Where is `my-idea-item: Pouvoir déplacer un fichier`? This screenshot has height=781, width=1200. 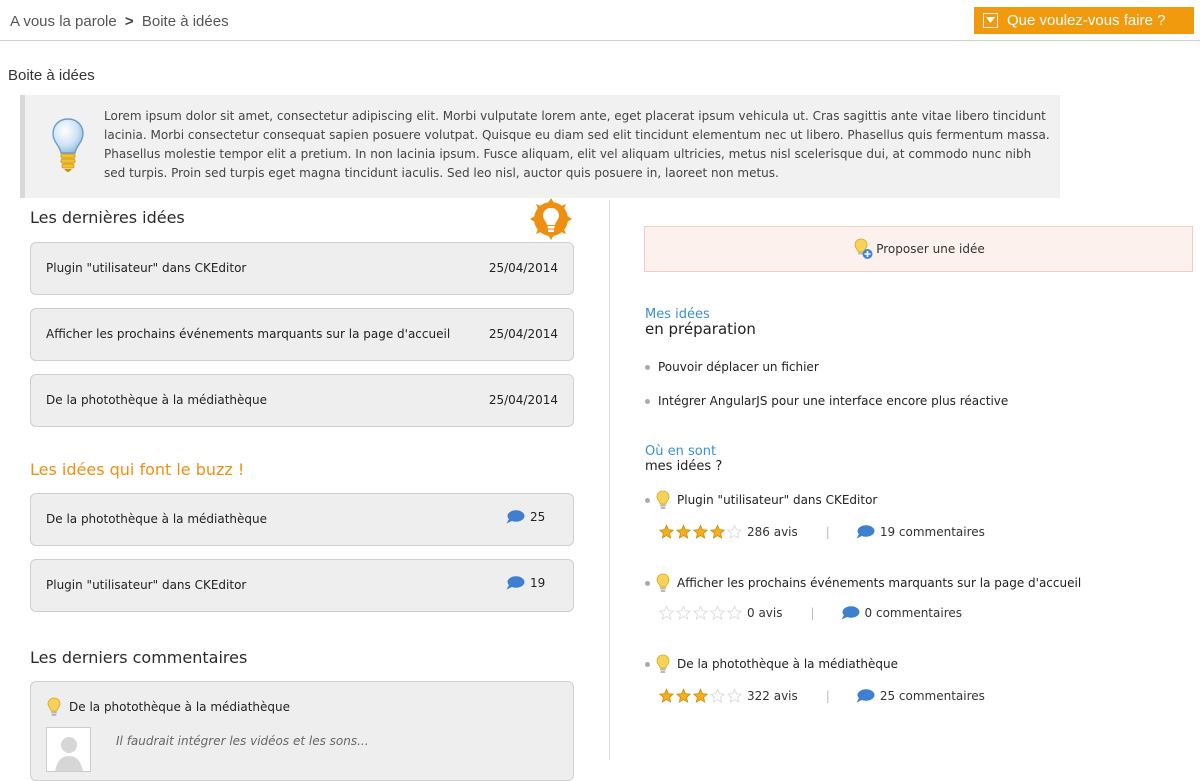
my-idea-item: Pouvoir déplacer un fichier is located at coordinates (732, 367).